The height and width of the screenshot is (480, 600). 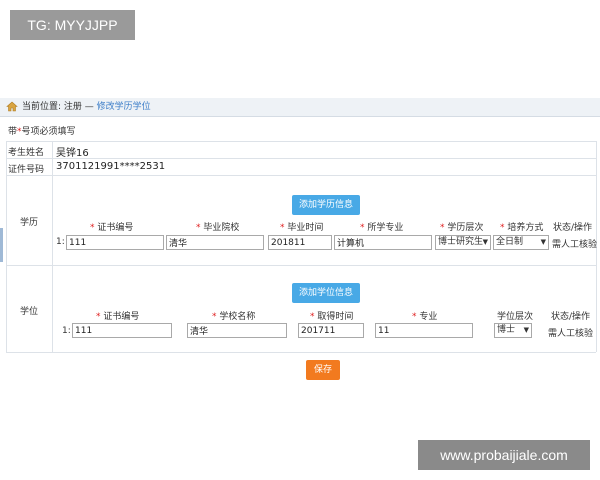 What do you see at coordinates (300, 107) in the screenshot?
I see `breadcrumb: 当前位置: 注册 — 修改学历学位` at bounding box center [300, 107].